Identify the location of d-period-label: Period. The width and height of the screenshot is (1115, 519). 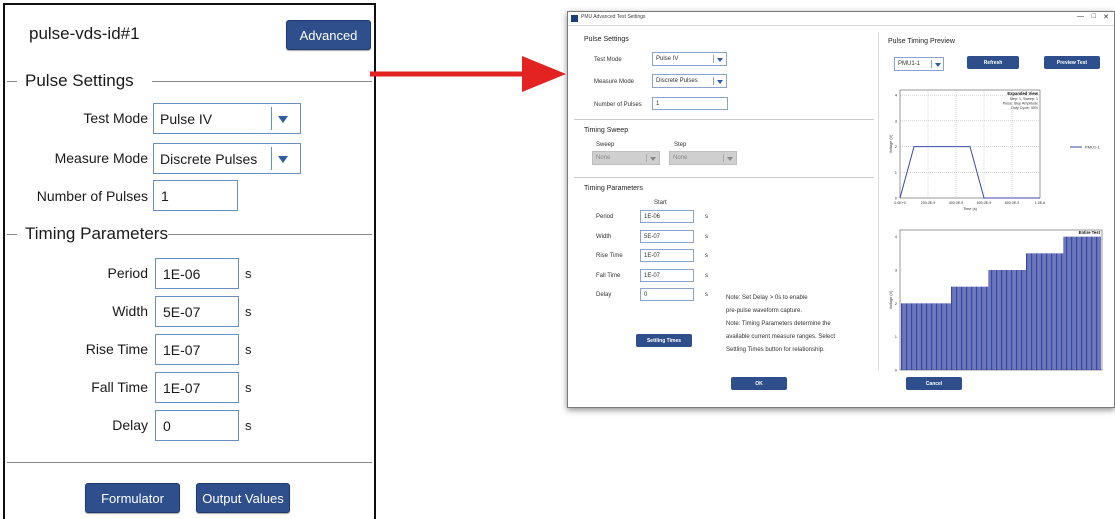
(605, 217).